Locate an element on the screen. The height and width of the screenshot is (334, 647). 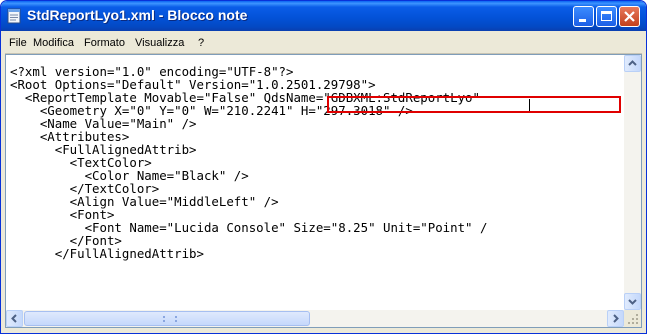
scroll-up-button is located at coordinates (632, 63).